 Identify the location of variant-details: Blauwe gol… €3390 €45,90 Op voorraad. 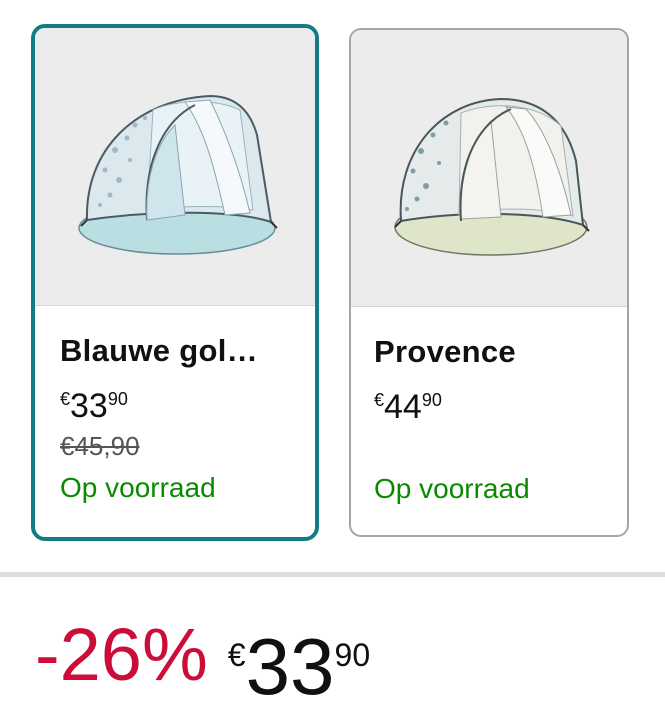
(175, 419).